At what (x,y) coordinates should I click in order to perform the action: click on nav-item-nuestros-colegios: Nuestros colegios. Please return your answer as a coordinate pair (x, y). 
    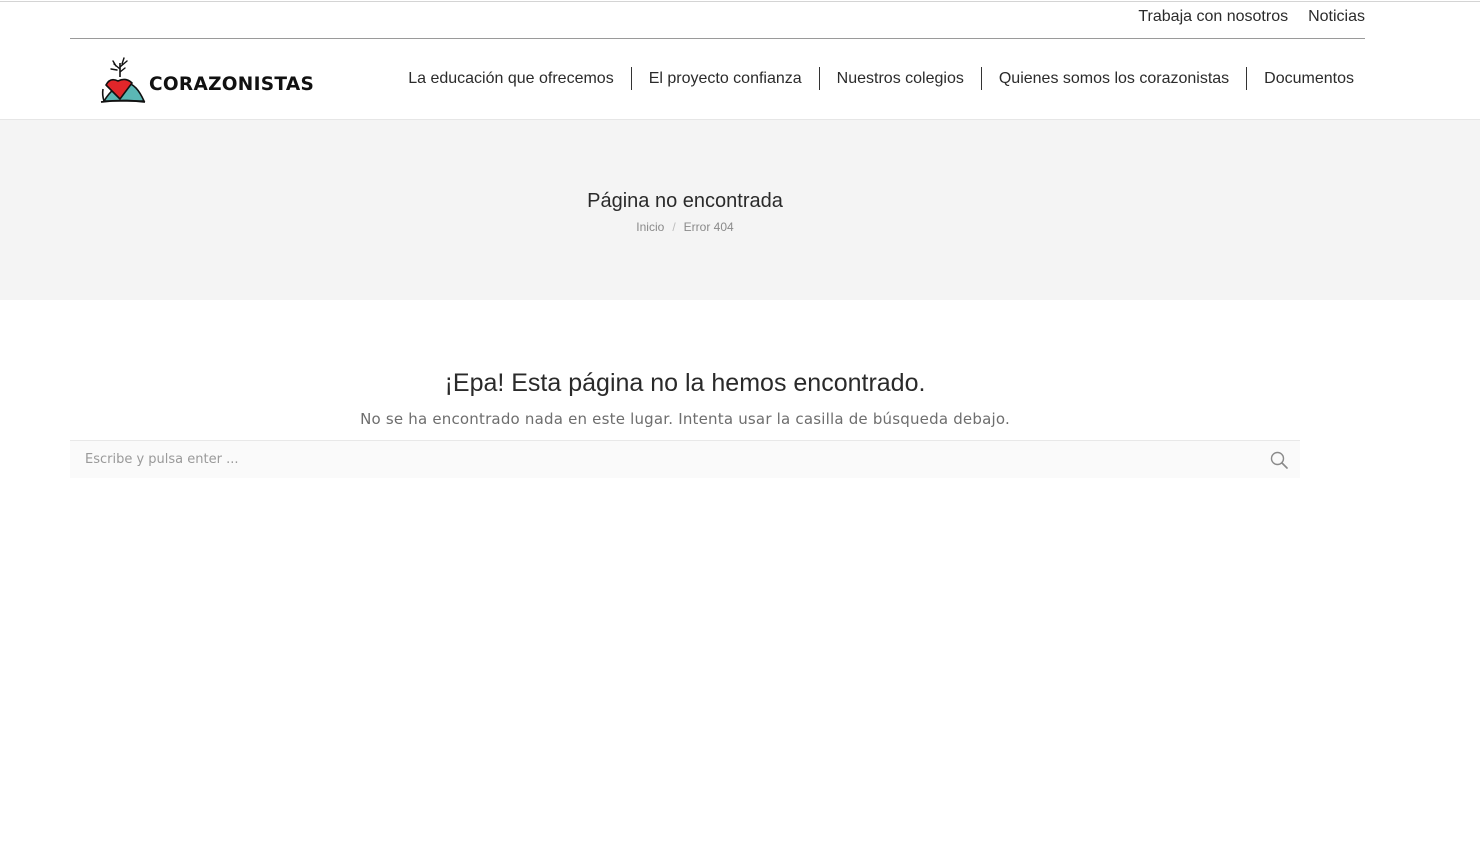
    Looking at the image, I should click on (900, 79).